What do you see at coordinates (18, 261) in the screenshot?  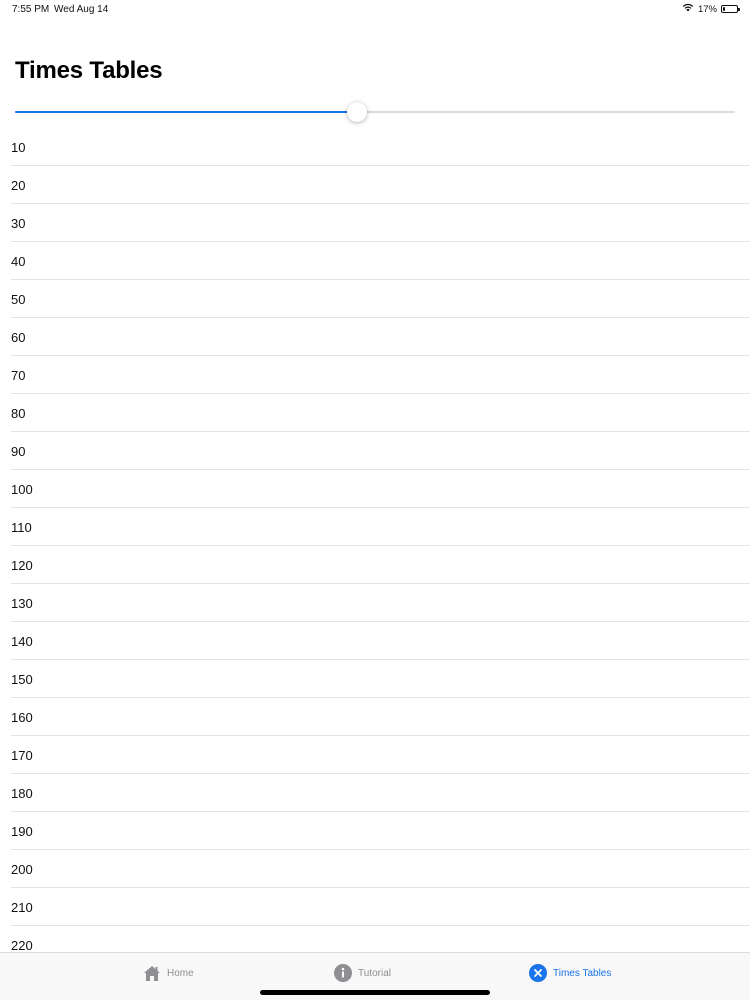 I see `list-item-label: 40` at bounding box center [18, 261].